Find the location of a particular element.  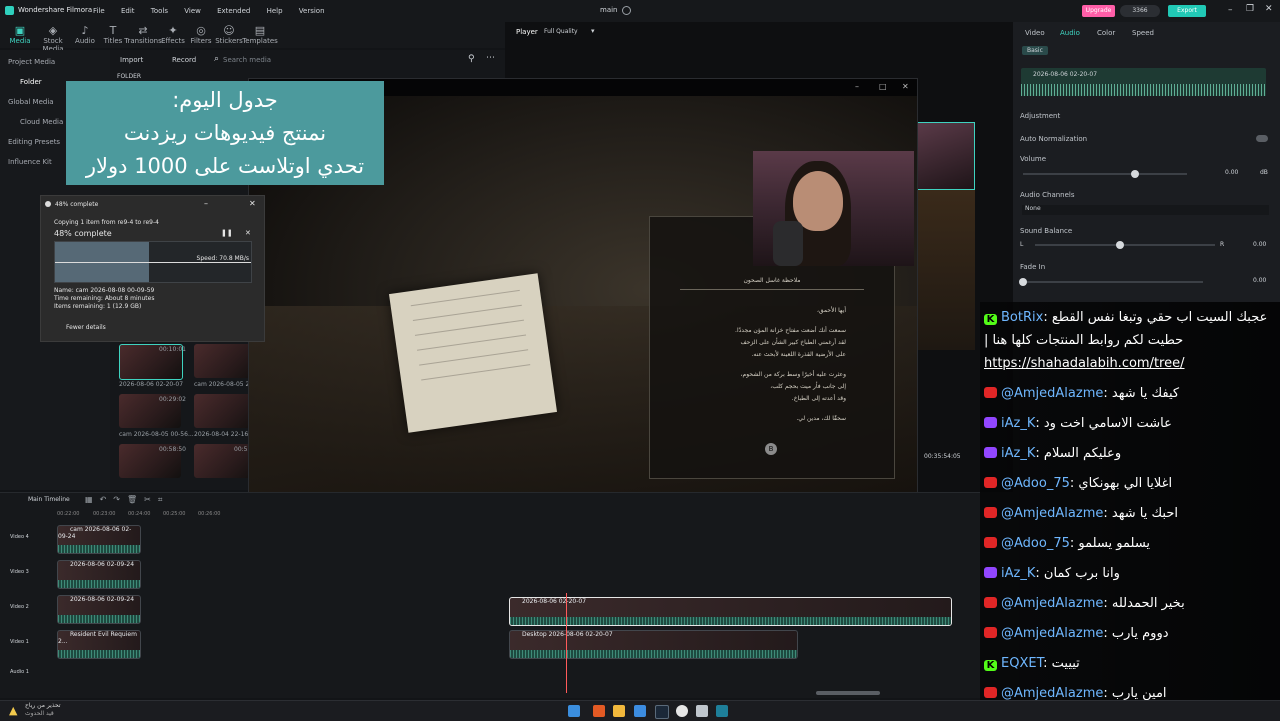

cut-icon: ✂ is located at coordinates (151, 499).